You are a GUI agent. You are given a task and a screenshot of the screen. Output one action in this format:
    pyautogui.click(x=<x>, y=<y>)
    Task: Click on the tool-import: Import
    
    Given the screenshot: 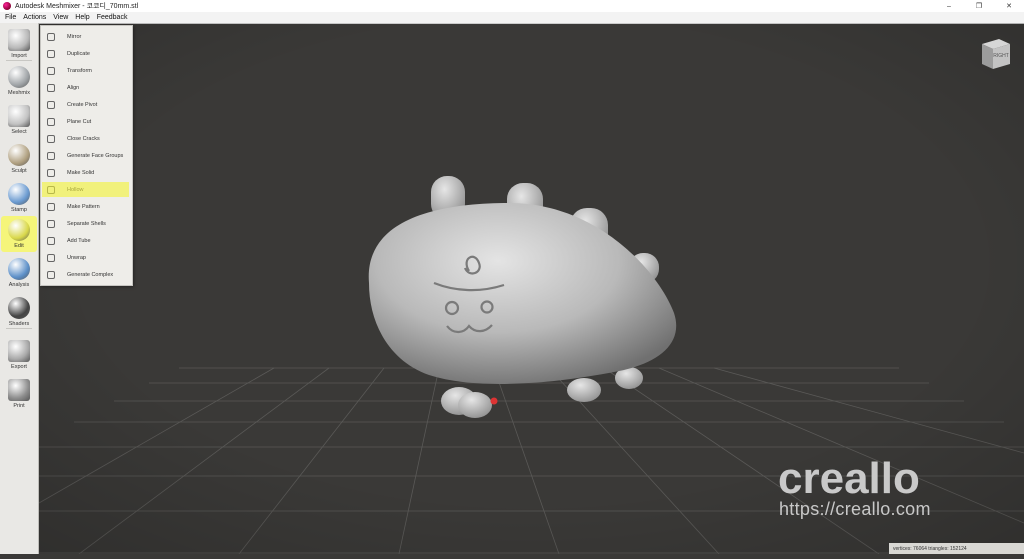 What is the action you would take?
    pyautogui.click(x=19, y=44)
    